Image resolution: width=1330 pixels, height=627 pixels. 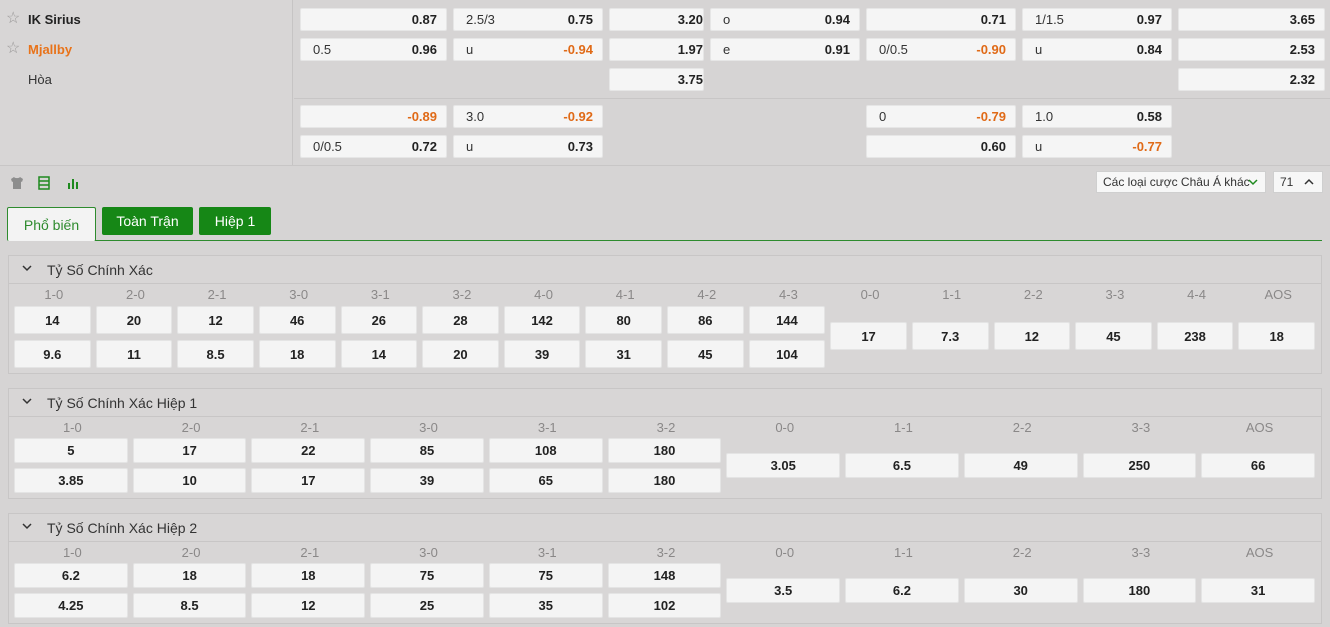 What do you see at coordinates (1113, 336) in the screenshot?
I see `score-odds-draw: 45` at bounding box center [1113, 336].